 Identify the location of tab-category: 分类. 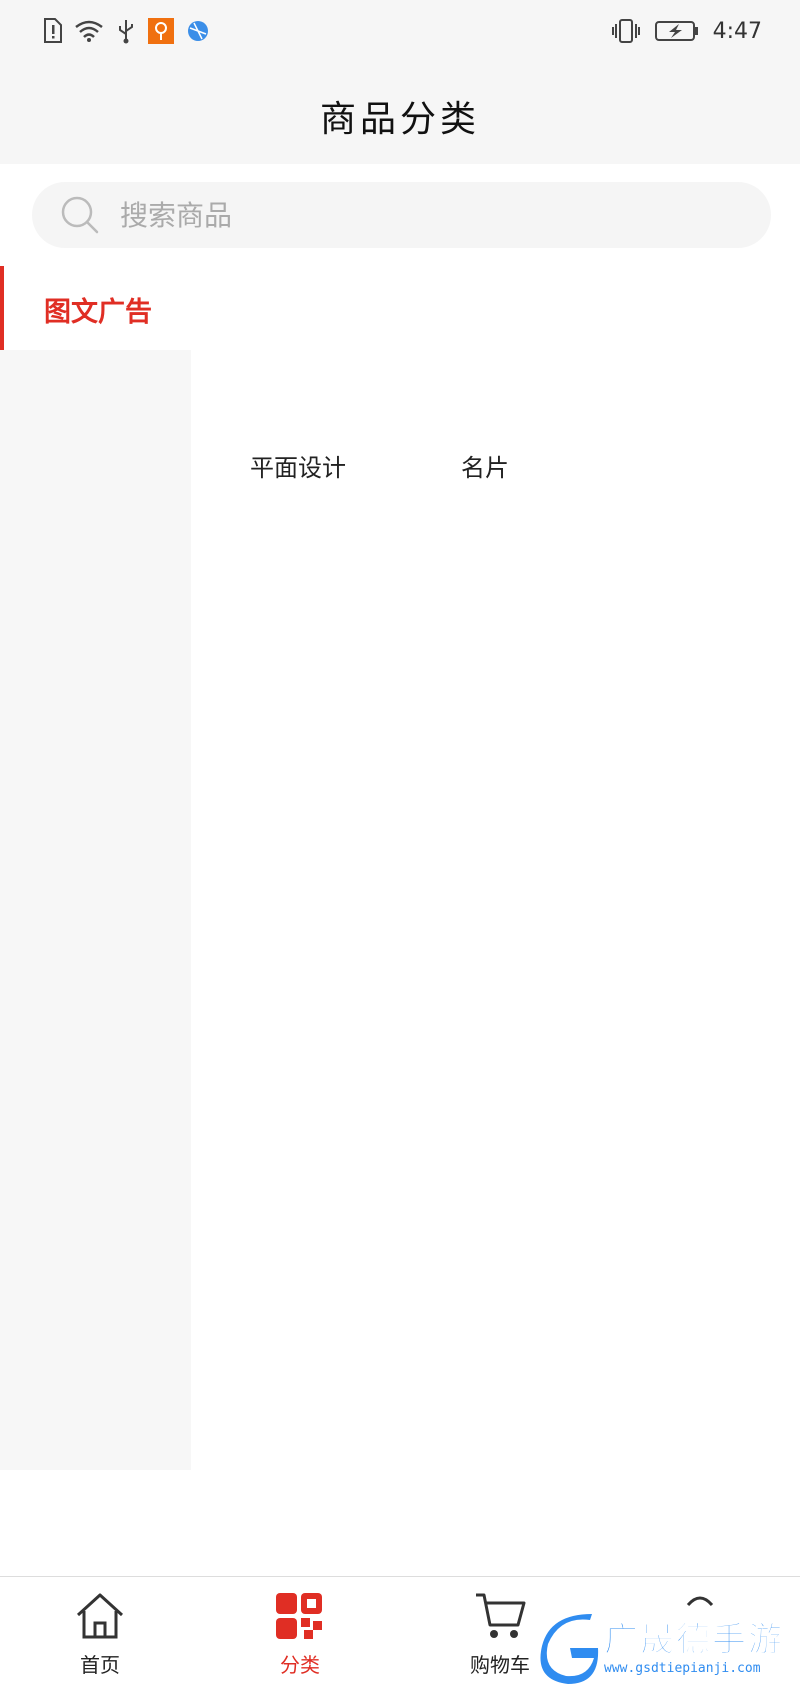
(300, 1633).